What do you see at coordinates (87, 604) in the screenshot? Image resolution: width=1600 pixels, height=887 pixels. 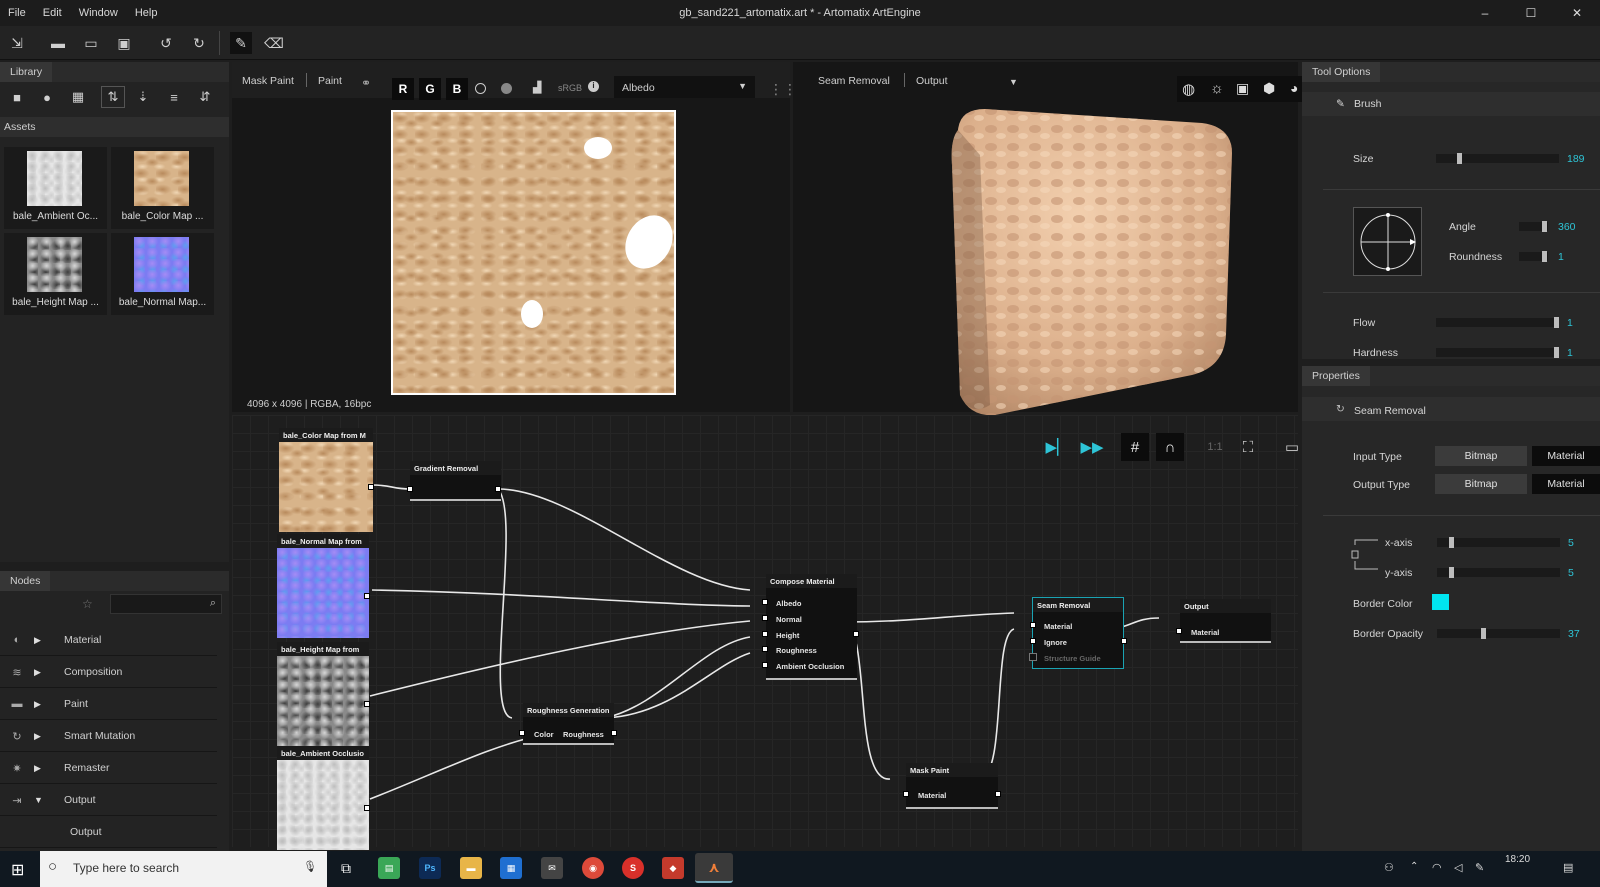 I see `favorite-star-icon: ☆` at bounding box center [87, 604].